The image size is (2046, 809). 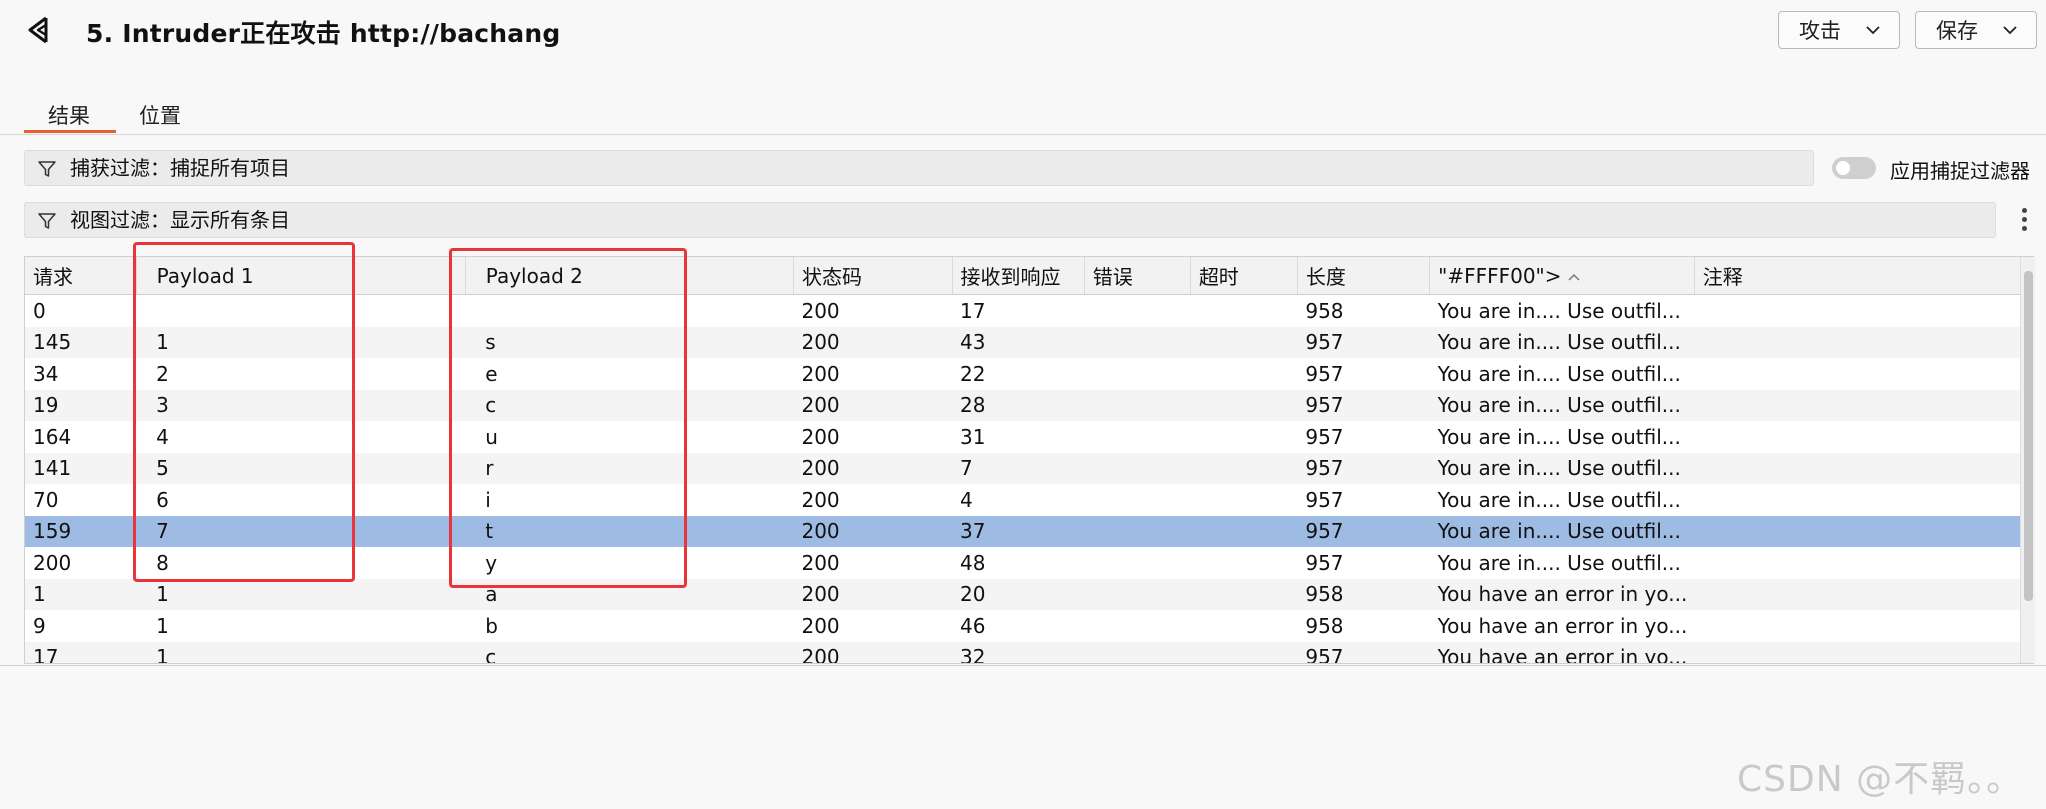 What do you see at coordinates (1324, 310) in the screenshot?
I see `cell-length: 958` at bounding box center [1324, 310].